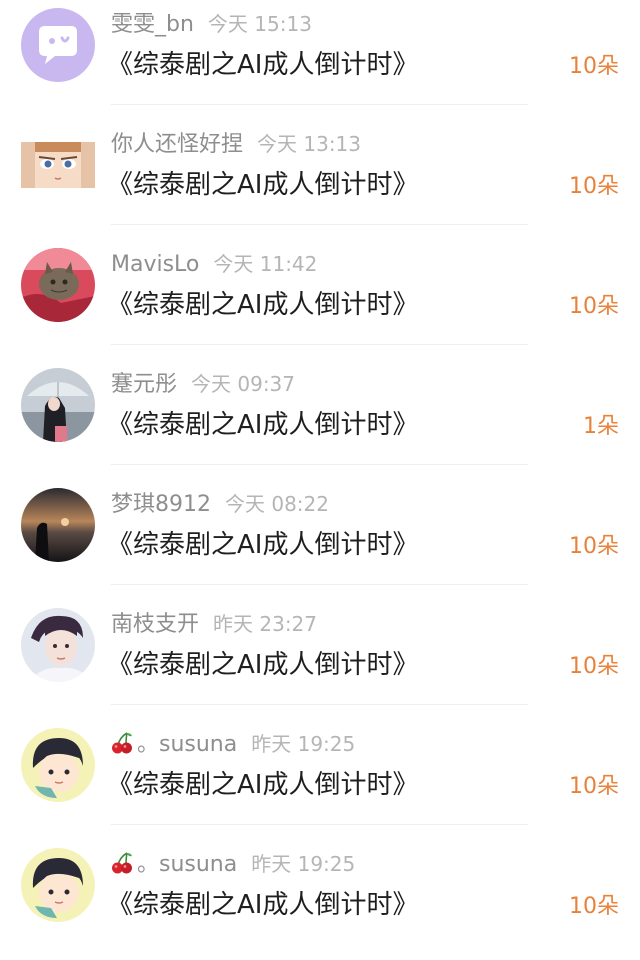 The image size is (640, 960). I want to click on timestamp: 今天 13:13, so click(309, 144).